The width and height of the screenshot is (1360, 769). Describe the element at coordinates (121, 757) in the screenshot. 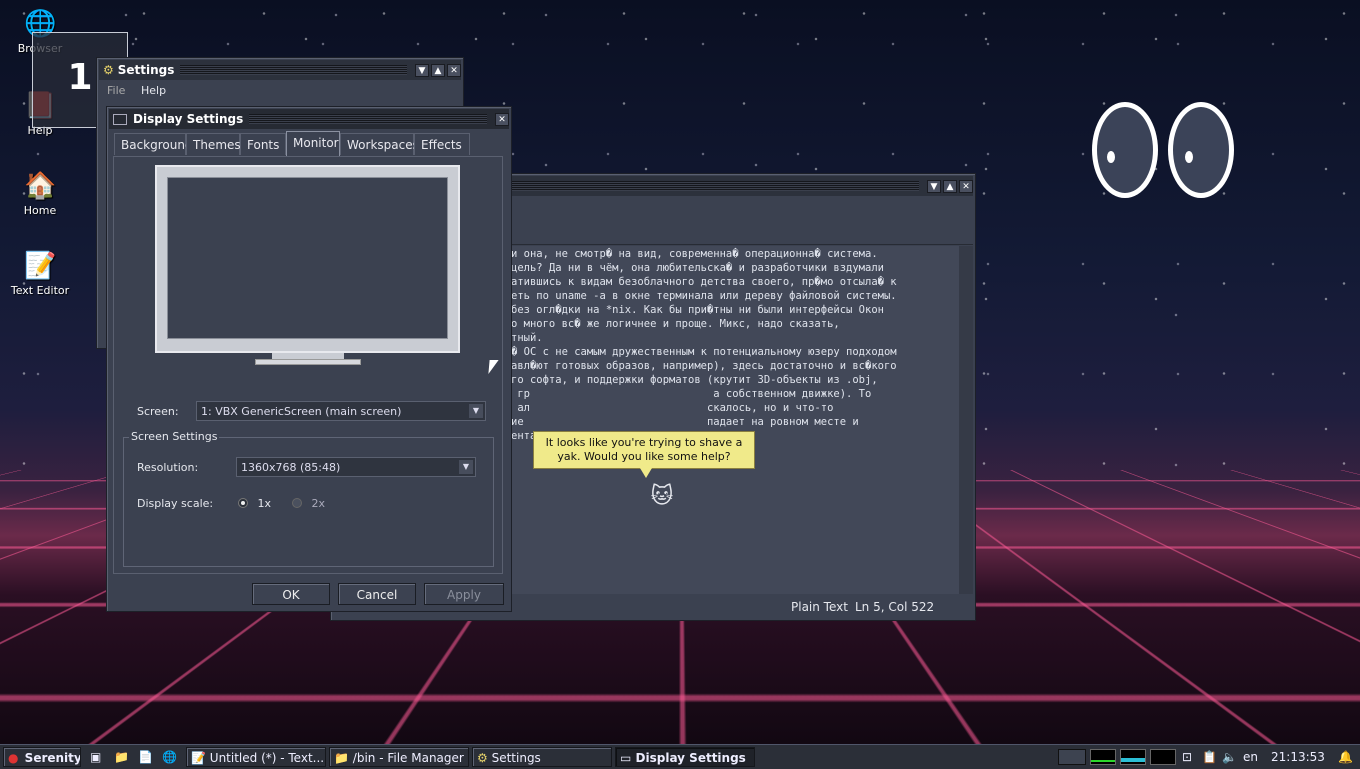

I see `file-manager-icon: 📁` at that location.